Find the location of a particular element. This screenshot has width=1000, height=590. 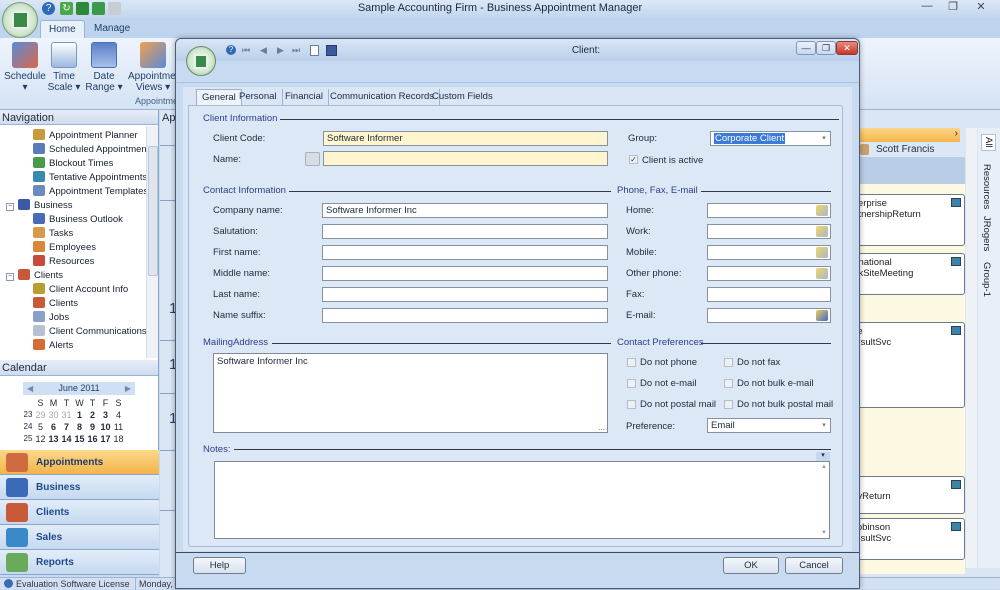

scroll-up-icon: ▲ is located at coordinates (824, 467).